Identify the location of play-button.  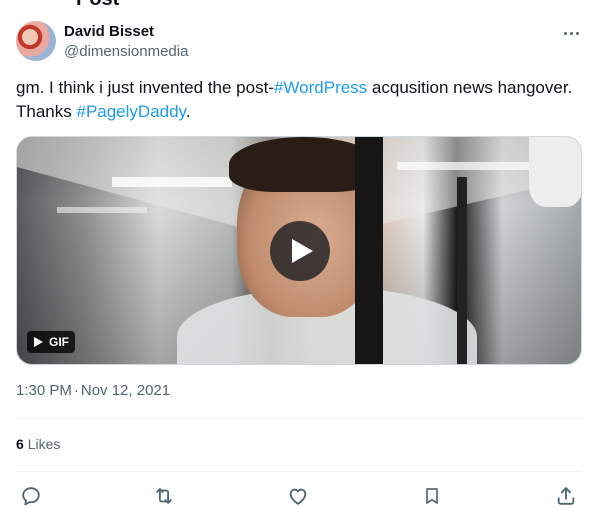
(300, 251).